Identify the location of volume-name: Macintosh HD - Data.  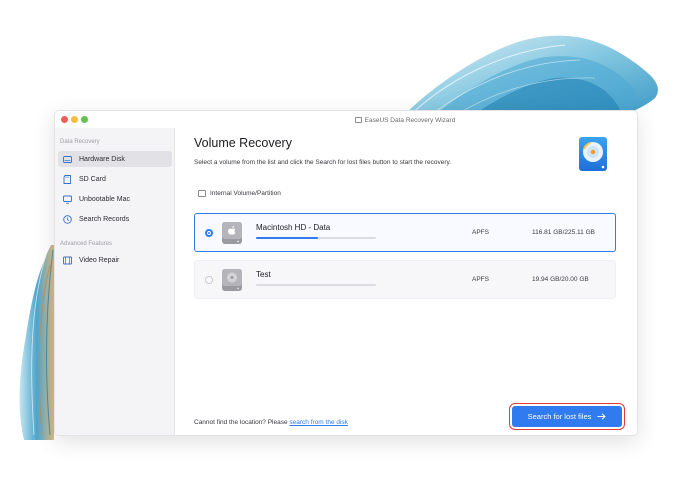
(293, 227).